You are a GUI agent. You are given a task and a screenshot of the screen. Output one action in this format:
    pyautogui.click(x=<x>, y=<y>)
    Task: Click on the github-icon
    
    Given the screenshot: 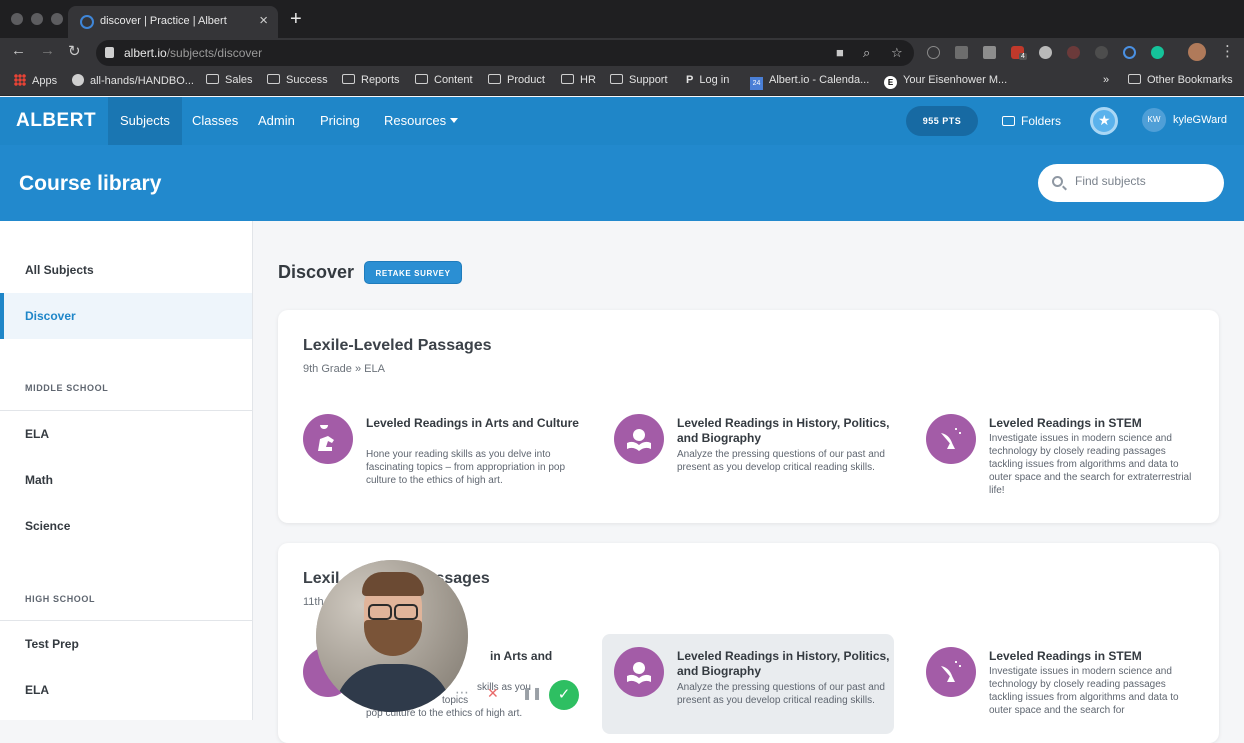 What is the action you would take?
    pyautogui.click(x=78, y=80)
    